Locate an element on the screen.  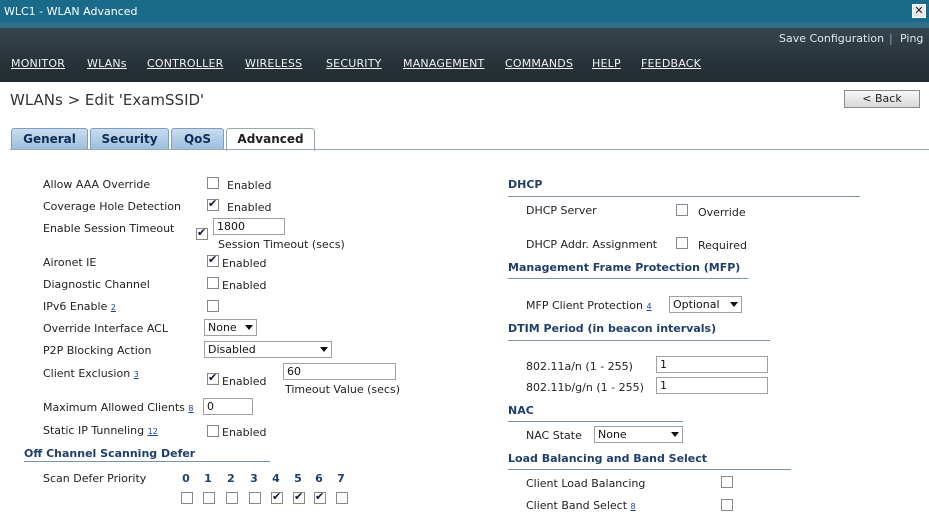
priority-1-checkbox is located at coordinates (209, 498).